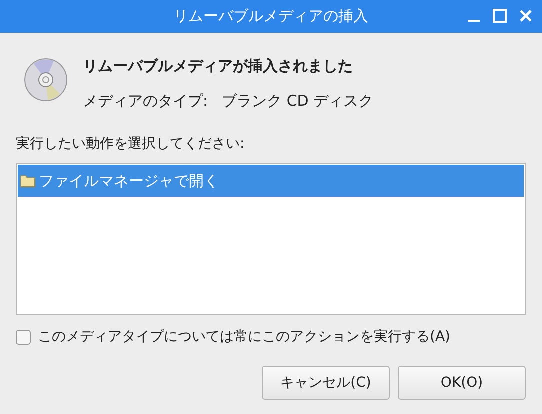 The image size is (542, 414). What do you see at coordinates (46, 80) in the screenshot?
I see `cd-icon` at bounding box center [46, 80].